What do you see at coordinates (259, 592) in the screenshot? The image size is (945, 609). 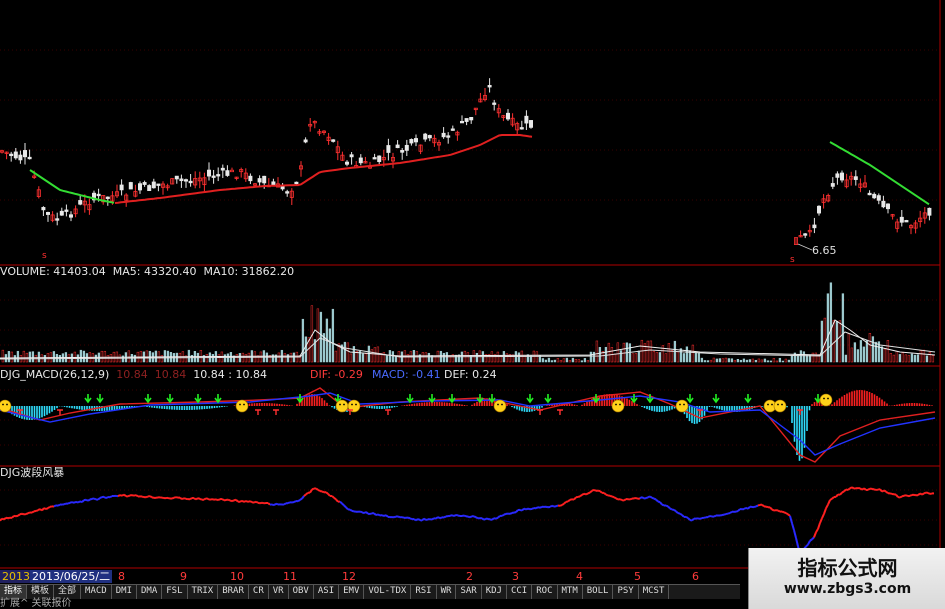 I see `tab-9: CR` at bounding box center [259, 592].